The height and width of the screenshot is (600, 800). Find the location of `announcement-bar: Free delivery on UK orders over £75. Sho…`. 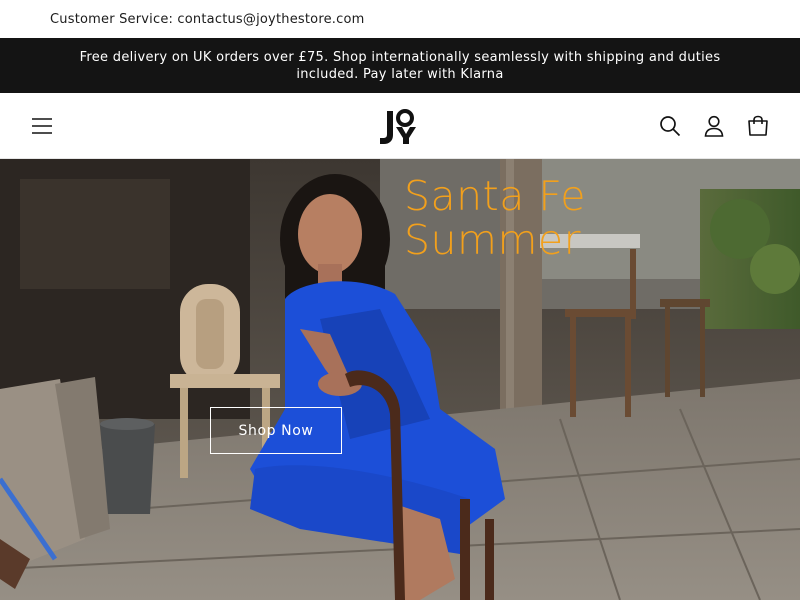

announcement-bar: Free delivery on UK orders over £75. Sho… is located at coordinates (400, 65).